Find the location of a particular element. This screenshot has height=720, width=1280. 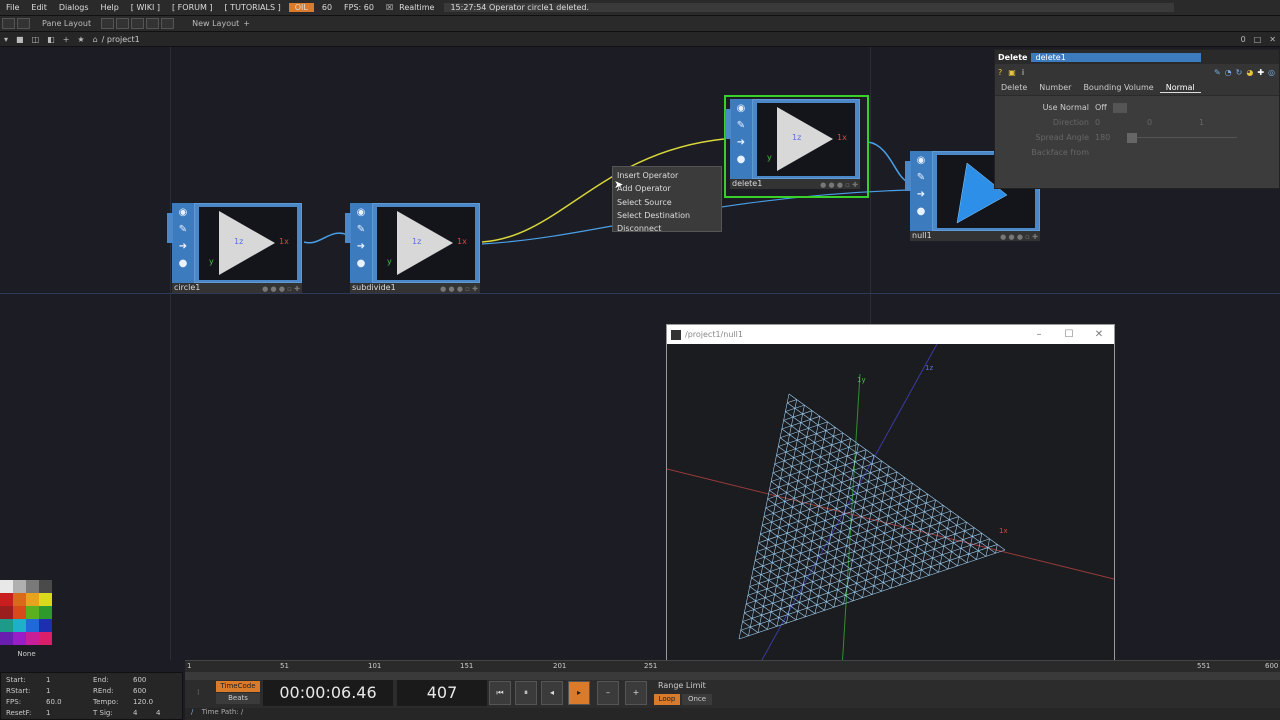

menu-file: File is located at coordinates (12, 7).